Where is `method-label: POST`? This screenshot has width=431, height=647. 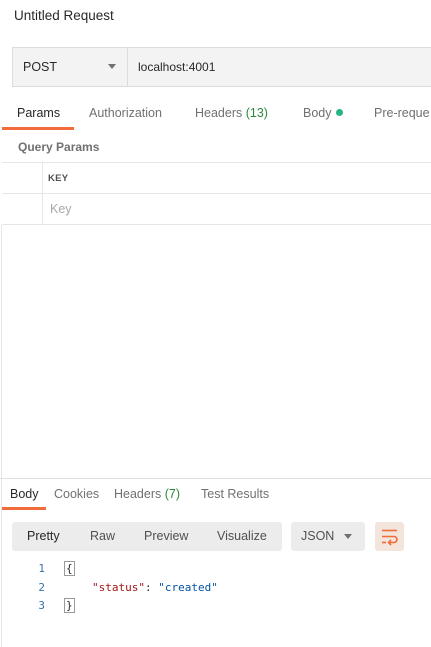
method-label: POST is located at coordinates (40, 67).